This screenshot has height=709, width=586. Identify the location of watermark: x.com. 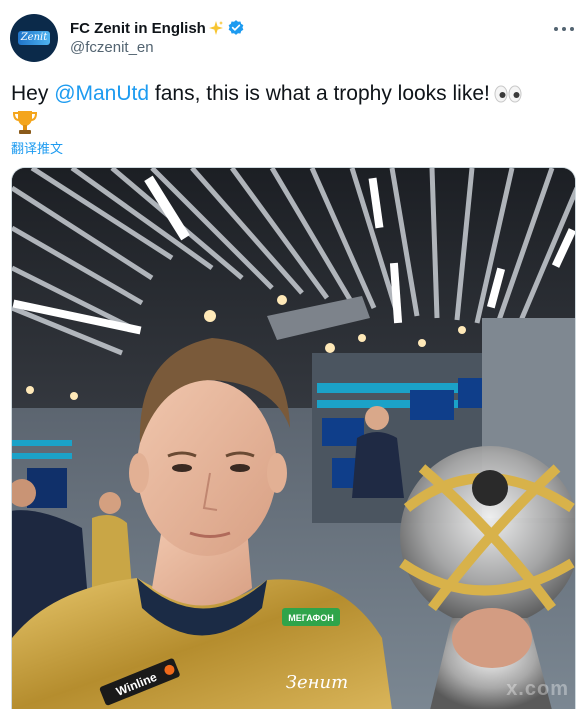
(537, 689).